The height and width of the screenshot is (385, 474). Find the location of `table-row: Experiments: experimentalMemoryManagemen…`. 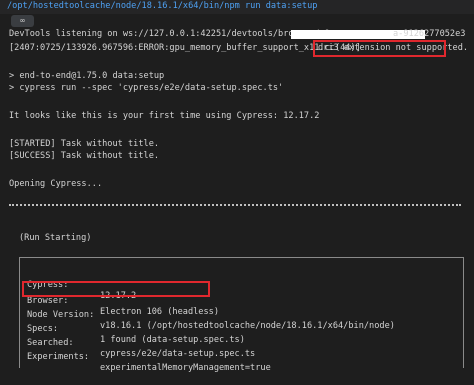

table-row: Experiments: experimentalMemoryManagemen… is located at coordinates (145, 363).